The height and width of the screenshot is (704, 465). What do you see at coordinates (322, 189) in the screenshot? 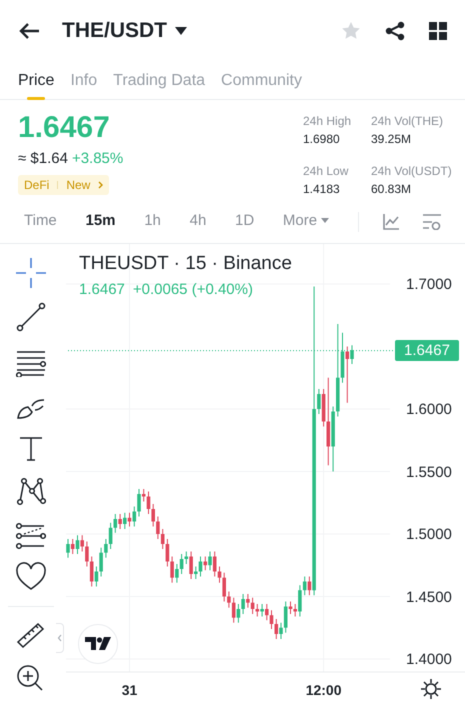
I see `stat-value: 1.4183` at bounding box center [322, 189].